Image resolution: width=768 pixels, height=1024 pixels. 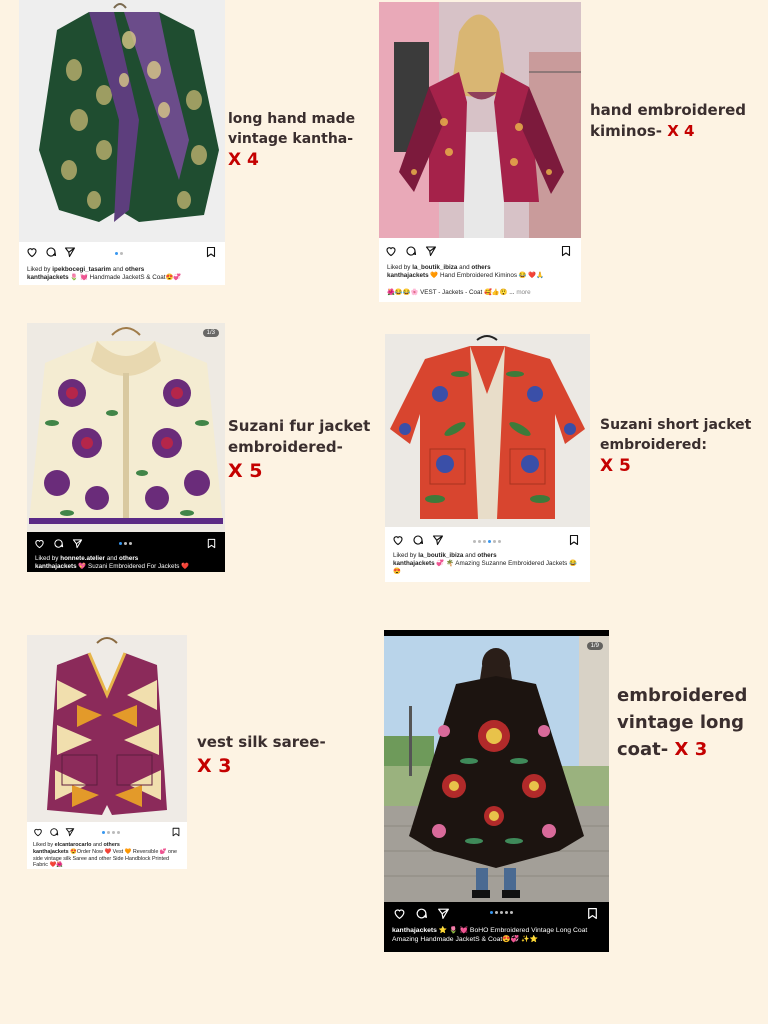 I want to click on label-line: vintage long, so click(x=681, y=722).